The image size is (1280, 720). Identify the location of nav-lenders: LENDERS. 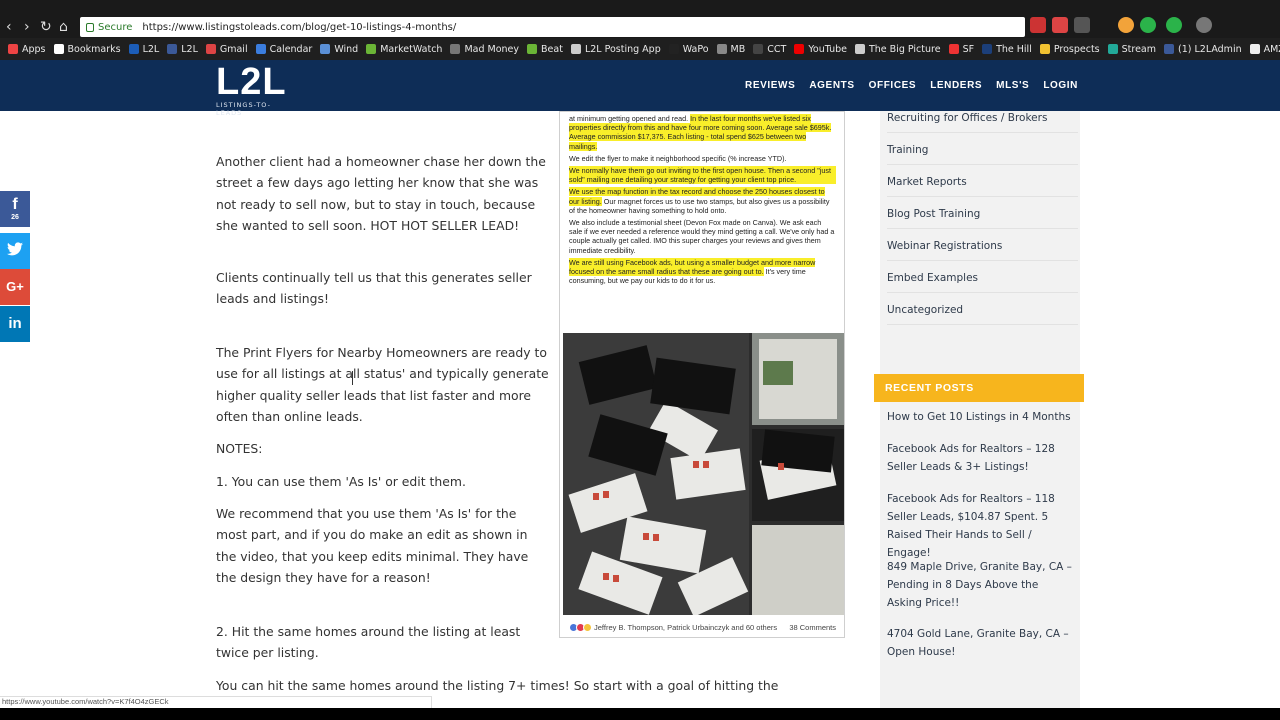
(956, 85).